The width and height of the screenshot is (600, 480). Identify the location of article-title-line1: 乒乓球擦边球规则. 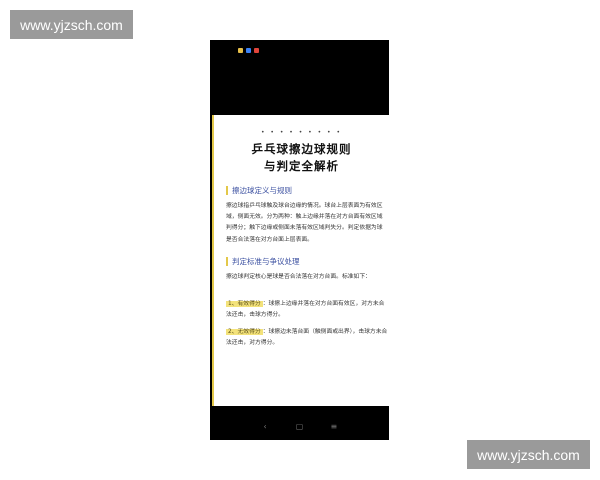
(301, 149).